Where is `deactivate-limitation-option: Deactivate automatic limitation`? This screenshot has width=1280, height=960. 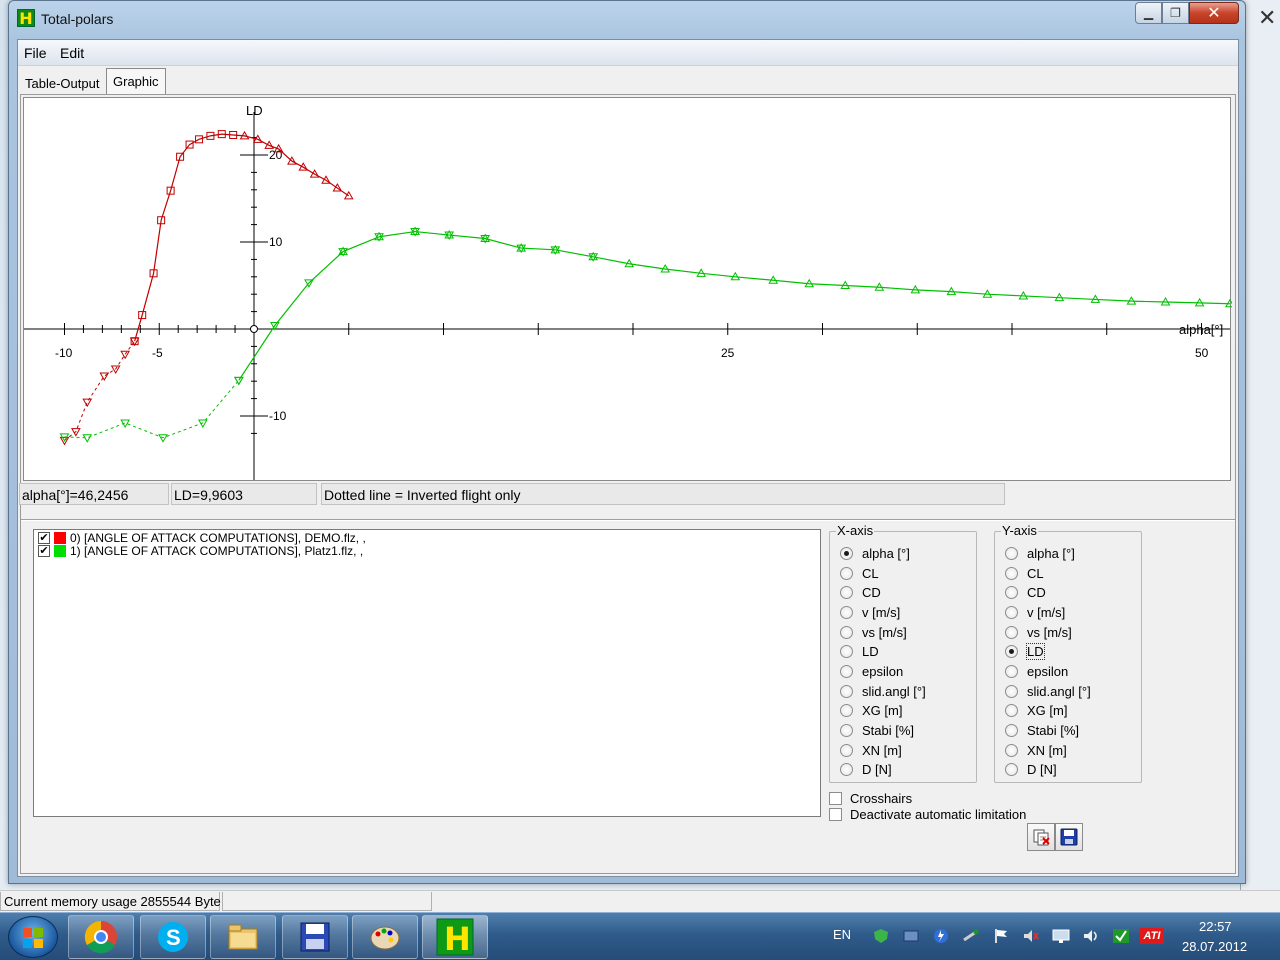 deactivate-limitation-option: Deactivate automatic limitation is located at coordinates (927, 814).